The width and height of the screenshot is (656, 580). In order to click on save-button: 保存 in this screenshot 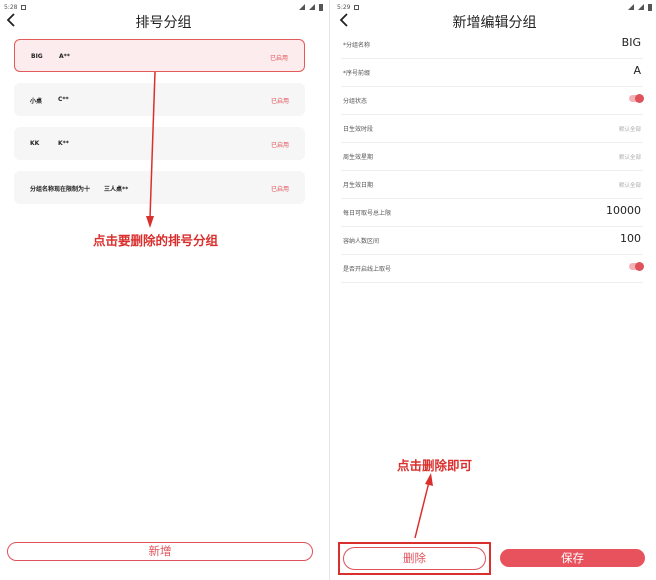, I will do `click(572, 558)`.